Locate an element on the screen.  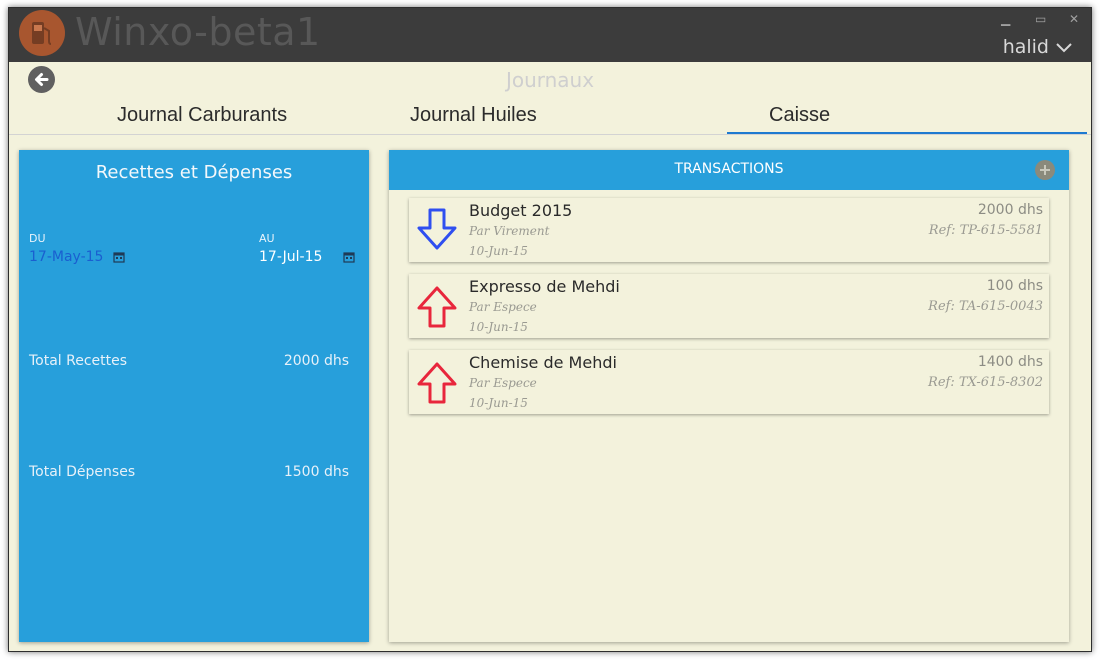
summary-title: Recettes et Dépenses is located at coordinates (194, 172).